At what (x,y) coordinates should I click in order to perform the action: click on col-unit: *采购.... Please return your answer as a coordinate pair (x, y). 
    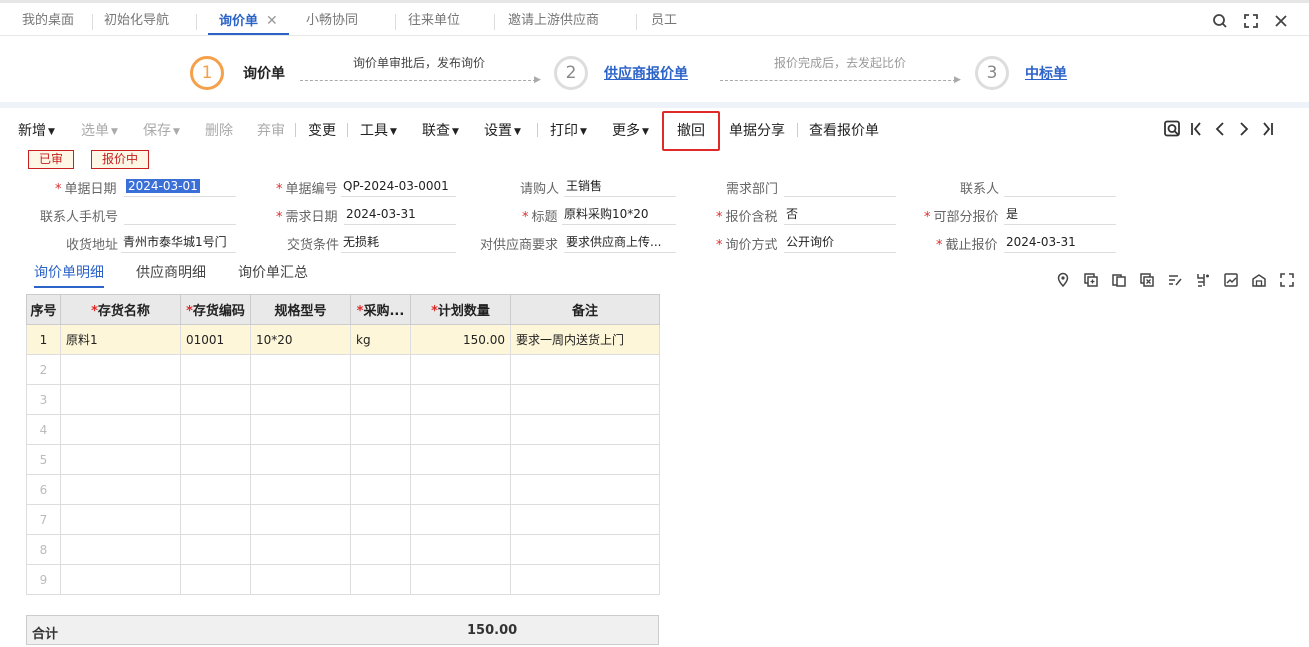
    Looking at the image, I should click on (380, 309).